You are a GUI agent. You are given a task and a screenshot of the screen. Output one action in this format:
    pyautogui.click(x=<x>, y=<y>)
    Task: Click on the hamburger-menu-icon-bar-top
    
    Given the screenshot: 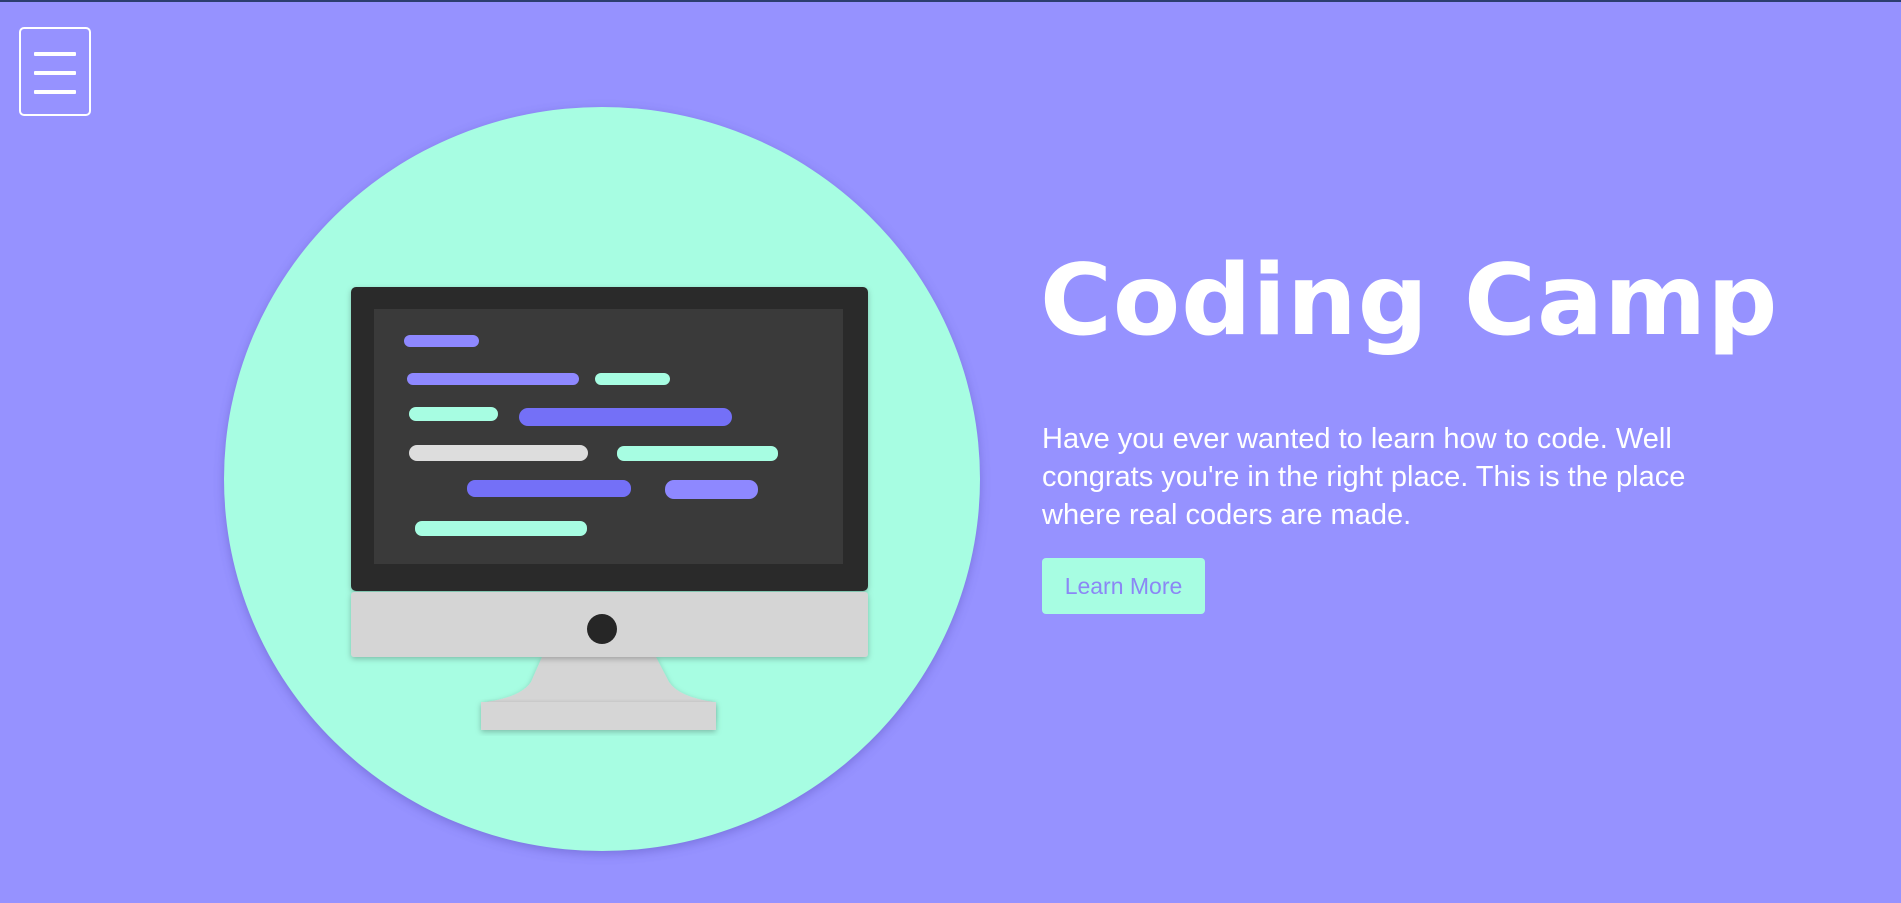 What is the action you would take?
    pyautogui.click(x=55, y=54)
    